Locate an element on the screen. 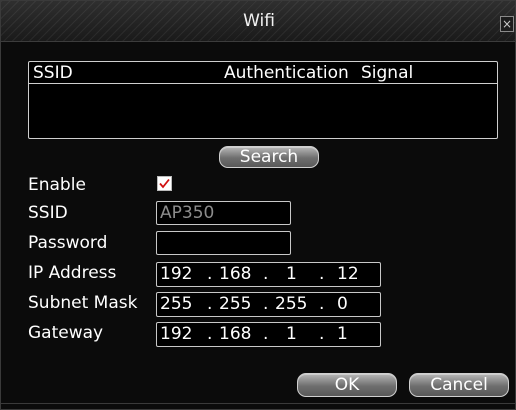 This screenshot has width=516, height=410. column-header-ssid: SSID is located at coordinates (53, 73).